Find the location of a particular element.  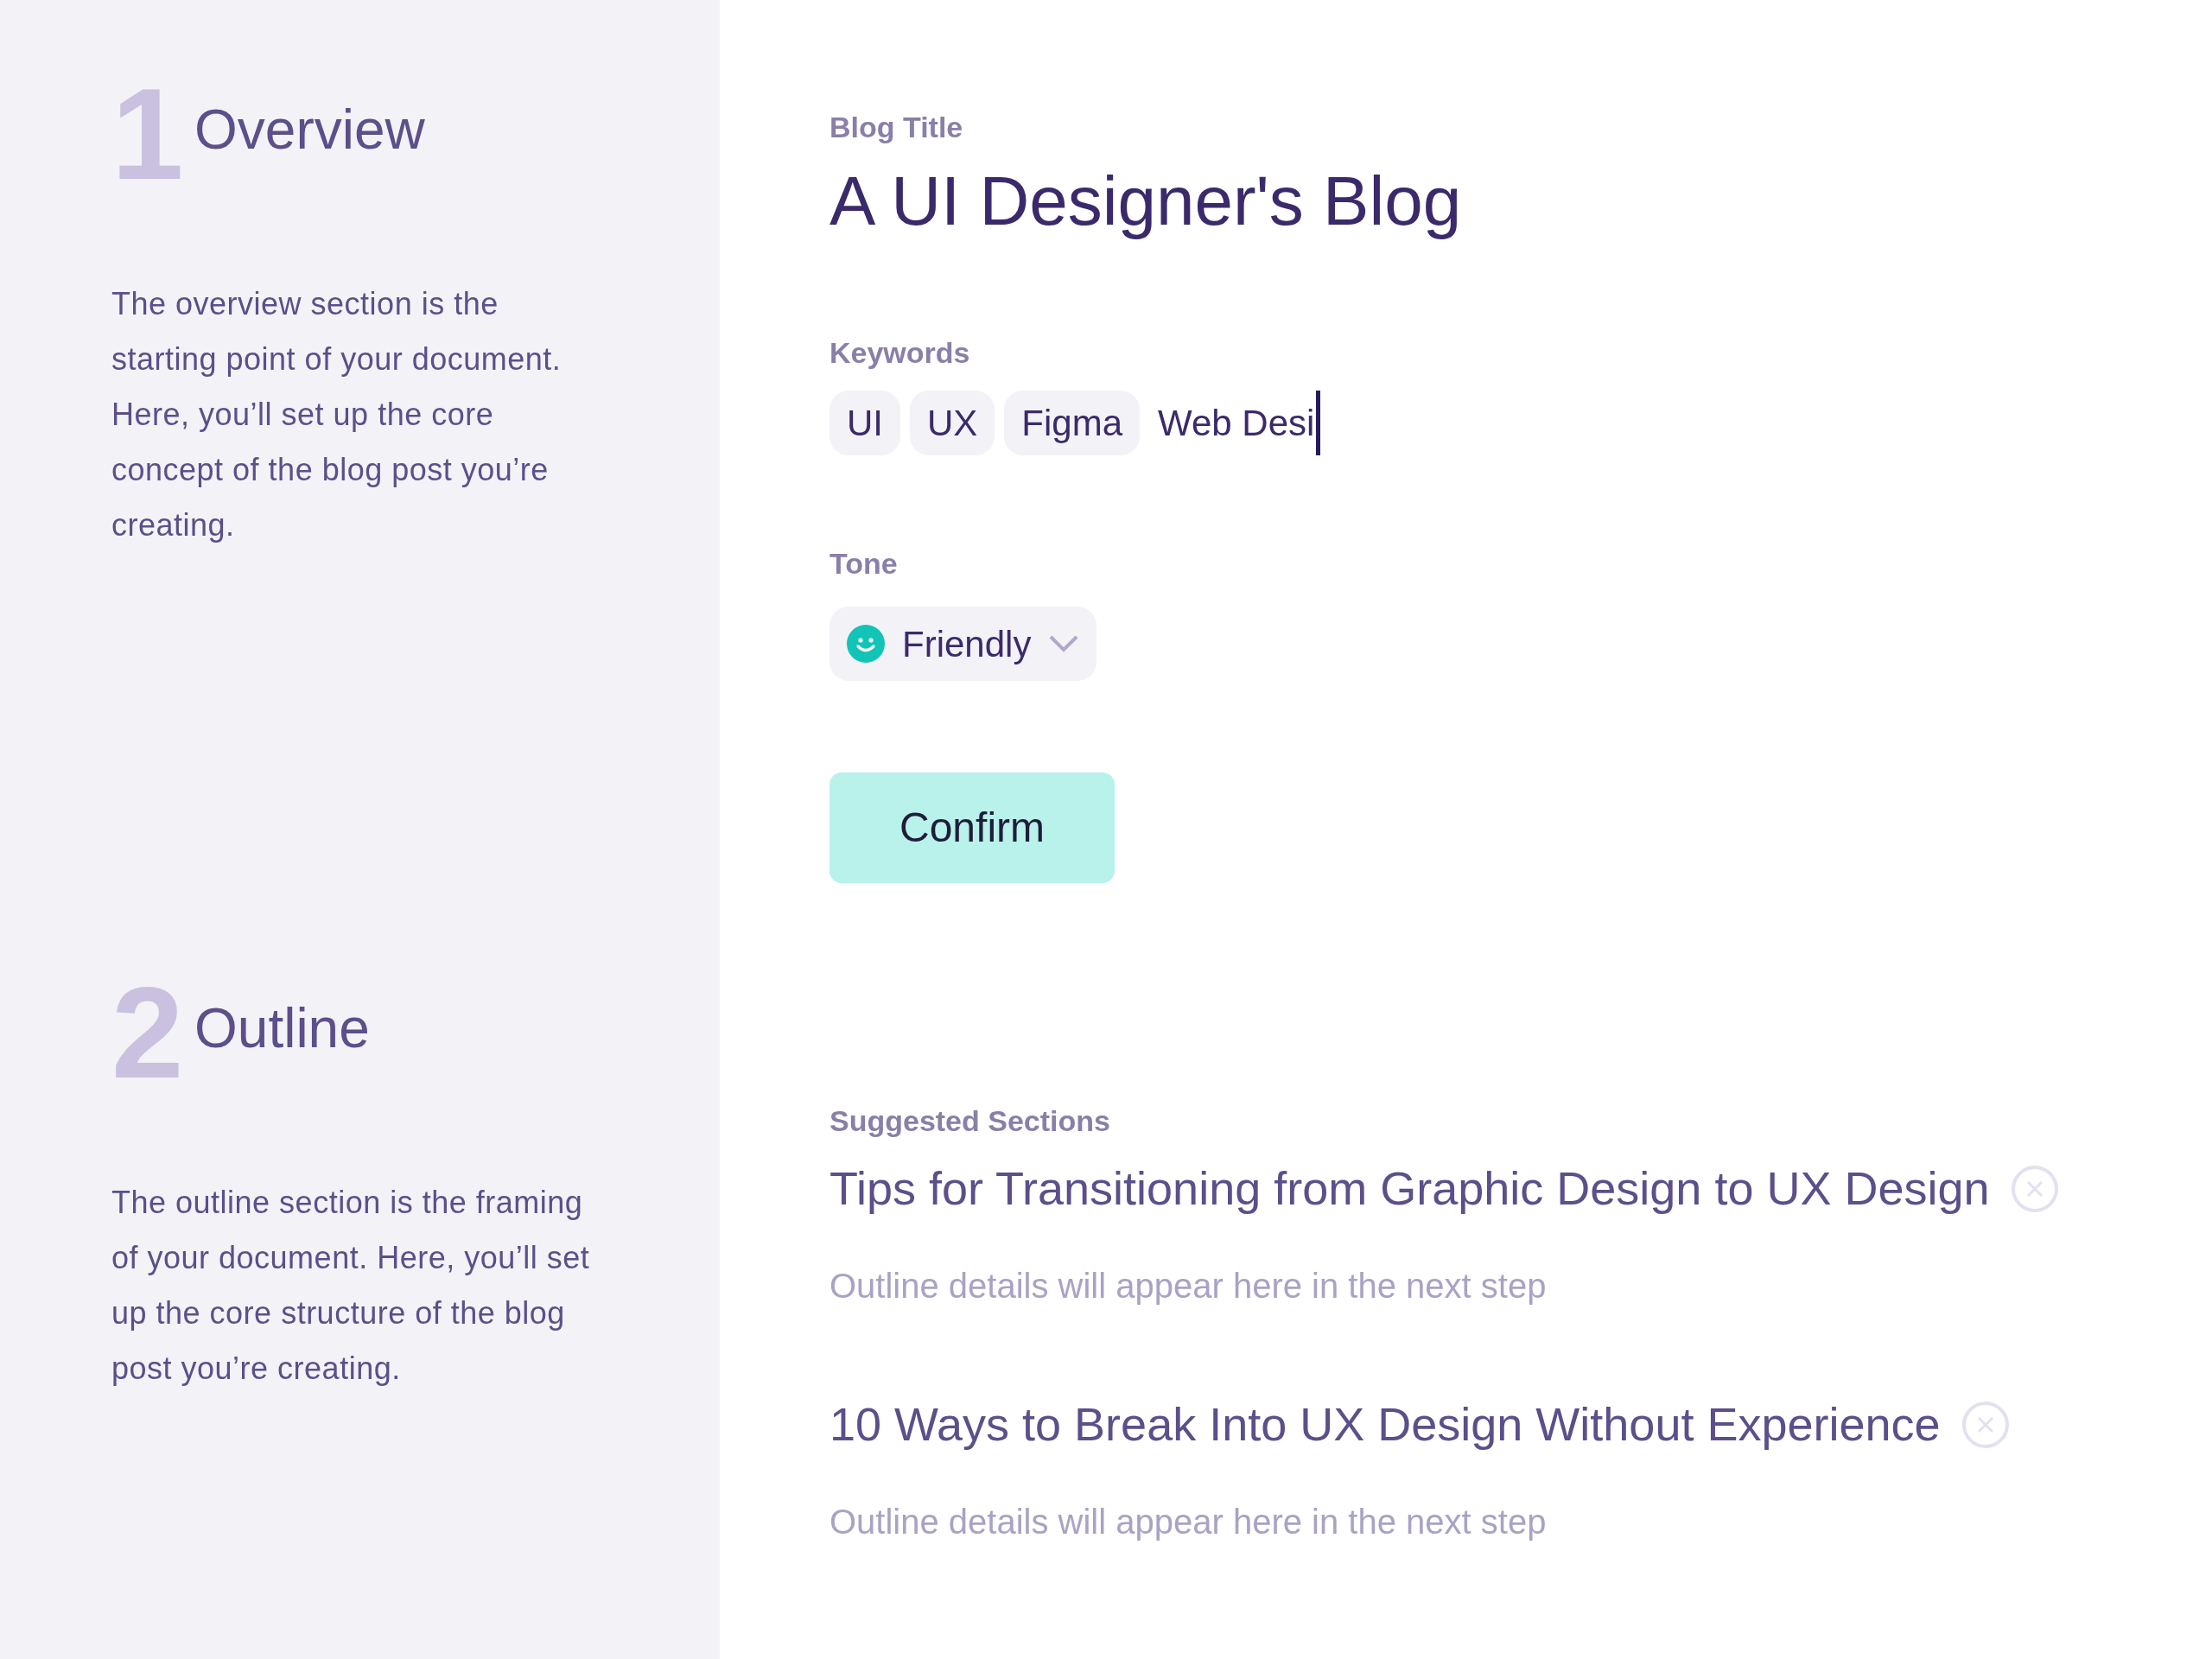

section-label: Suggested Sections is located at coordinates (970, 1121).